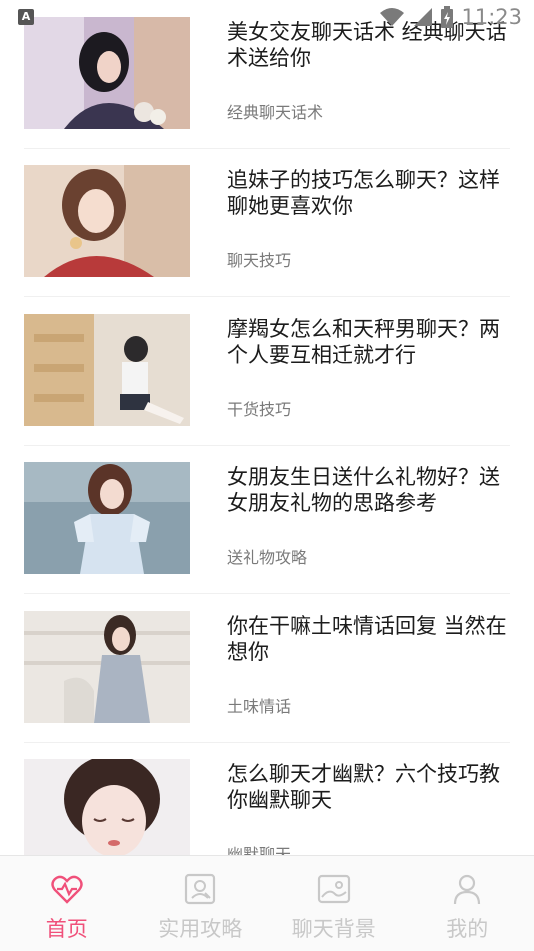  I want to click on tab-label: 聊天背景, so click(334, 928).